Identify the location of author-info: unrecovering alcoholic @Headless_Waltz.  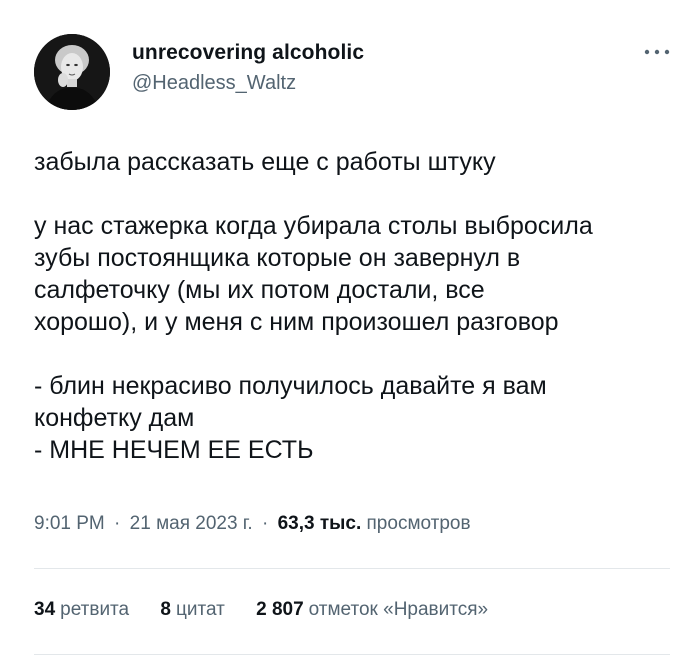
(248, 68).